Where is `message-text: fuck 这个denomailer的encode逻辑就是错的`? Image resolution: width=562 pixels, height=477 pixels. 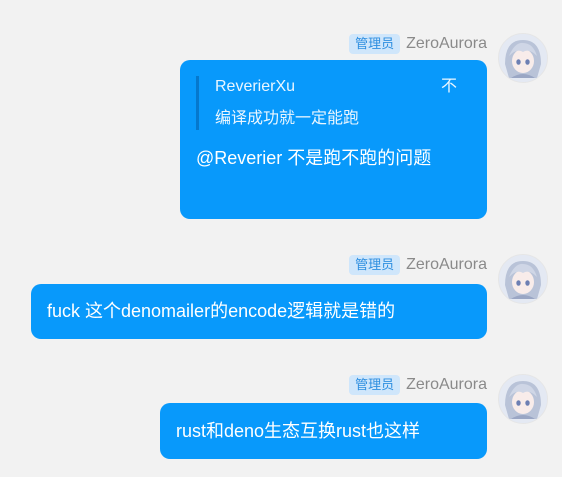
message-text: fuck 这个denomailer的encode逻辑就是错的 is located at coordinates (221, 311).